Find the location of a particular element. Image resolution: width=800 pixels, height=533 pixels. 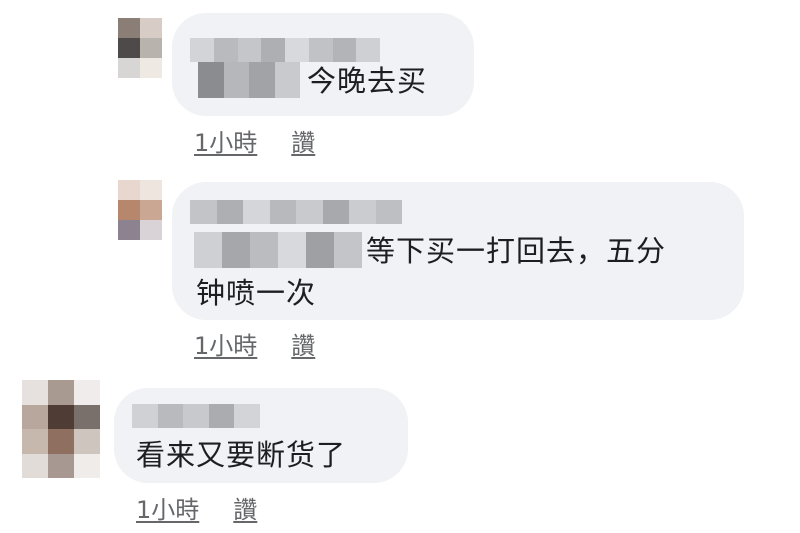

comment-text: 等下买一打回去，五分 is located at coordinates (516, 251).